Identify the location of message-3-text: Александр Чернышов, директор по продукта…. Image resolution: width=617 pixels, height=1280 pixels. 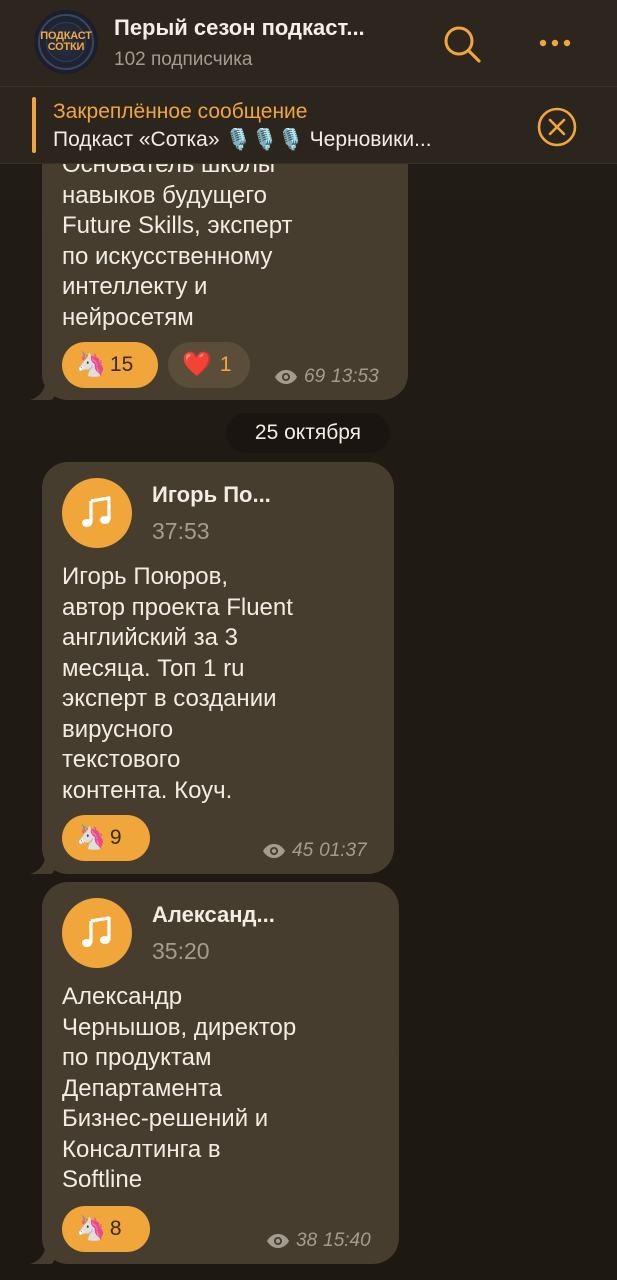
(179, 1089).